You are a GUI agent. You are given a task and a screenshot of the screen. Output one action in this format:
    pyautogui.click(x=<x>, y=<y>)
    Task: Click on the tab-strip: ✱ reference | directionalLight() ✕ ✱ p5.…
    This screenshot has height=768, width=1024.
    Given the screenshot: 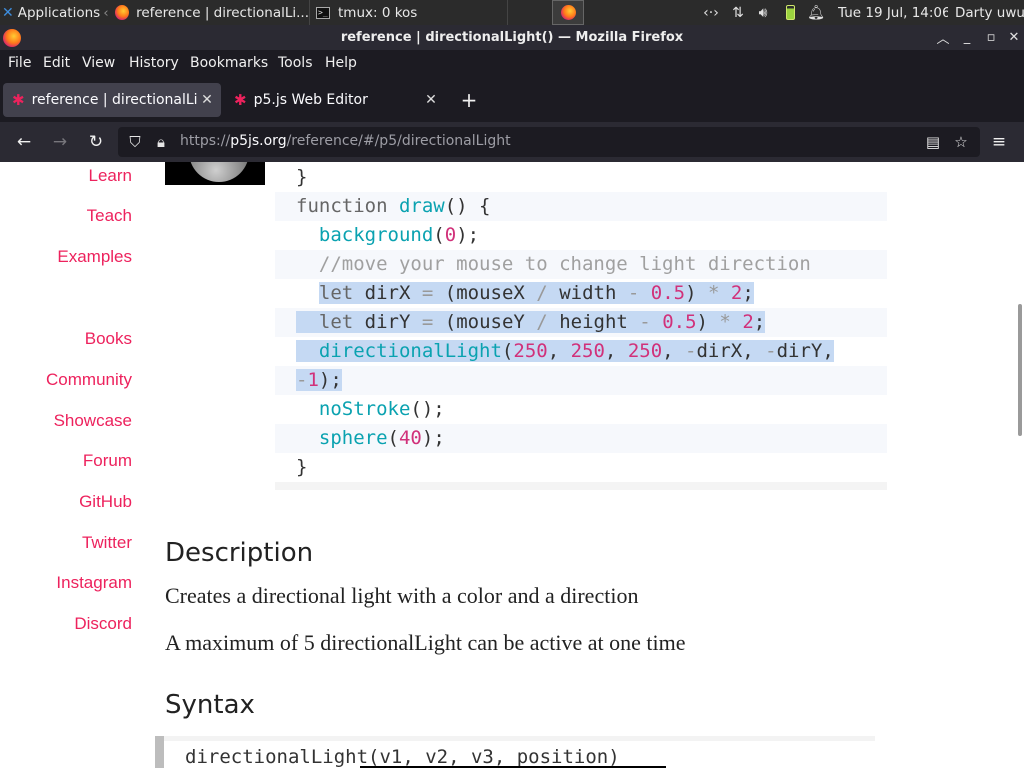 What is the action you would take?
    pyautogui.click(x=512, y=100)
    